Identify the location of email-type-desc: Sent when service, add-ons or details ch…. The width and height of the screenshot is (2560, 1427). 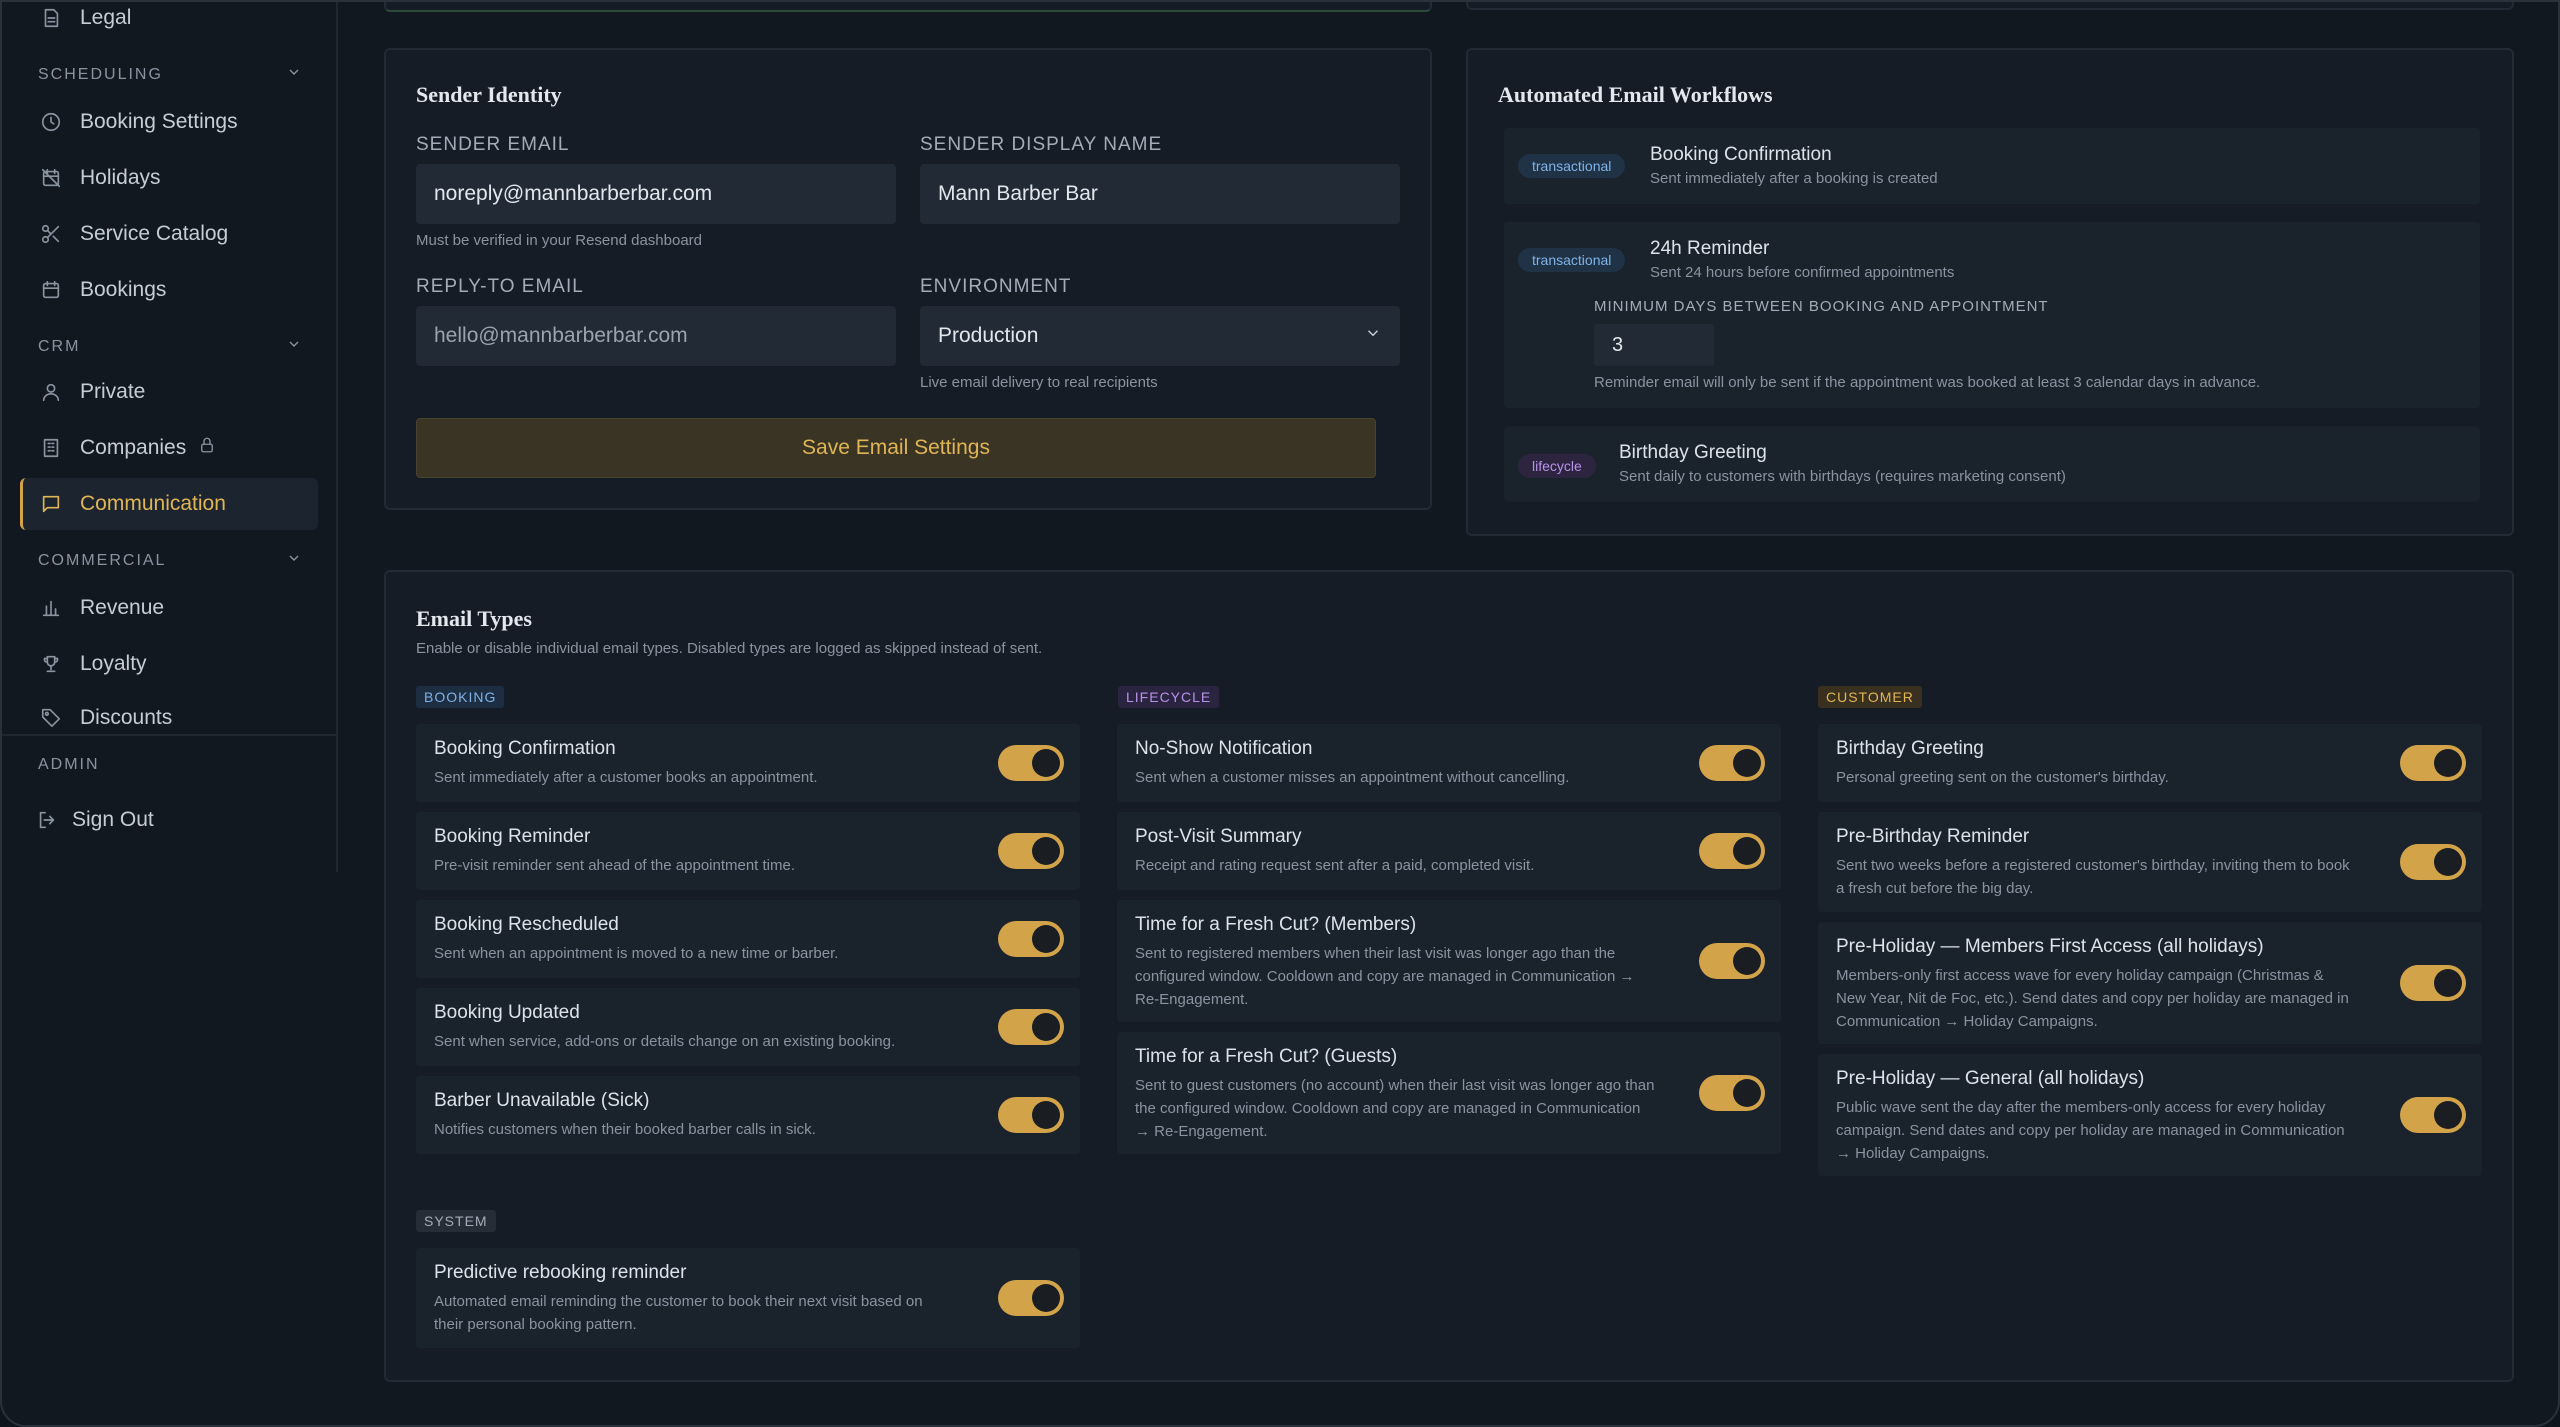
(665, 1041).